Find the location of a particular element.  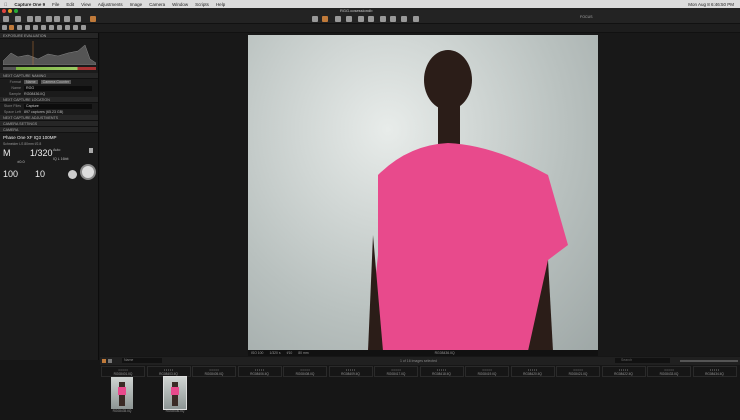

thumbnail: RG08435.IIQ is located at coordinates (122, 397).